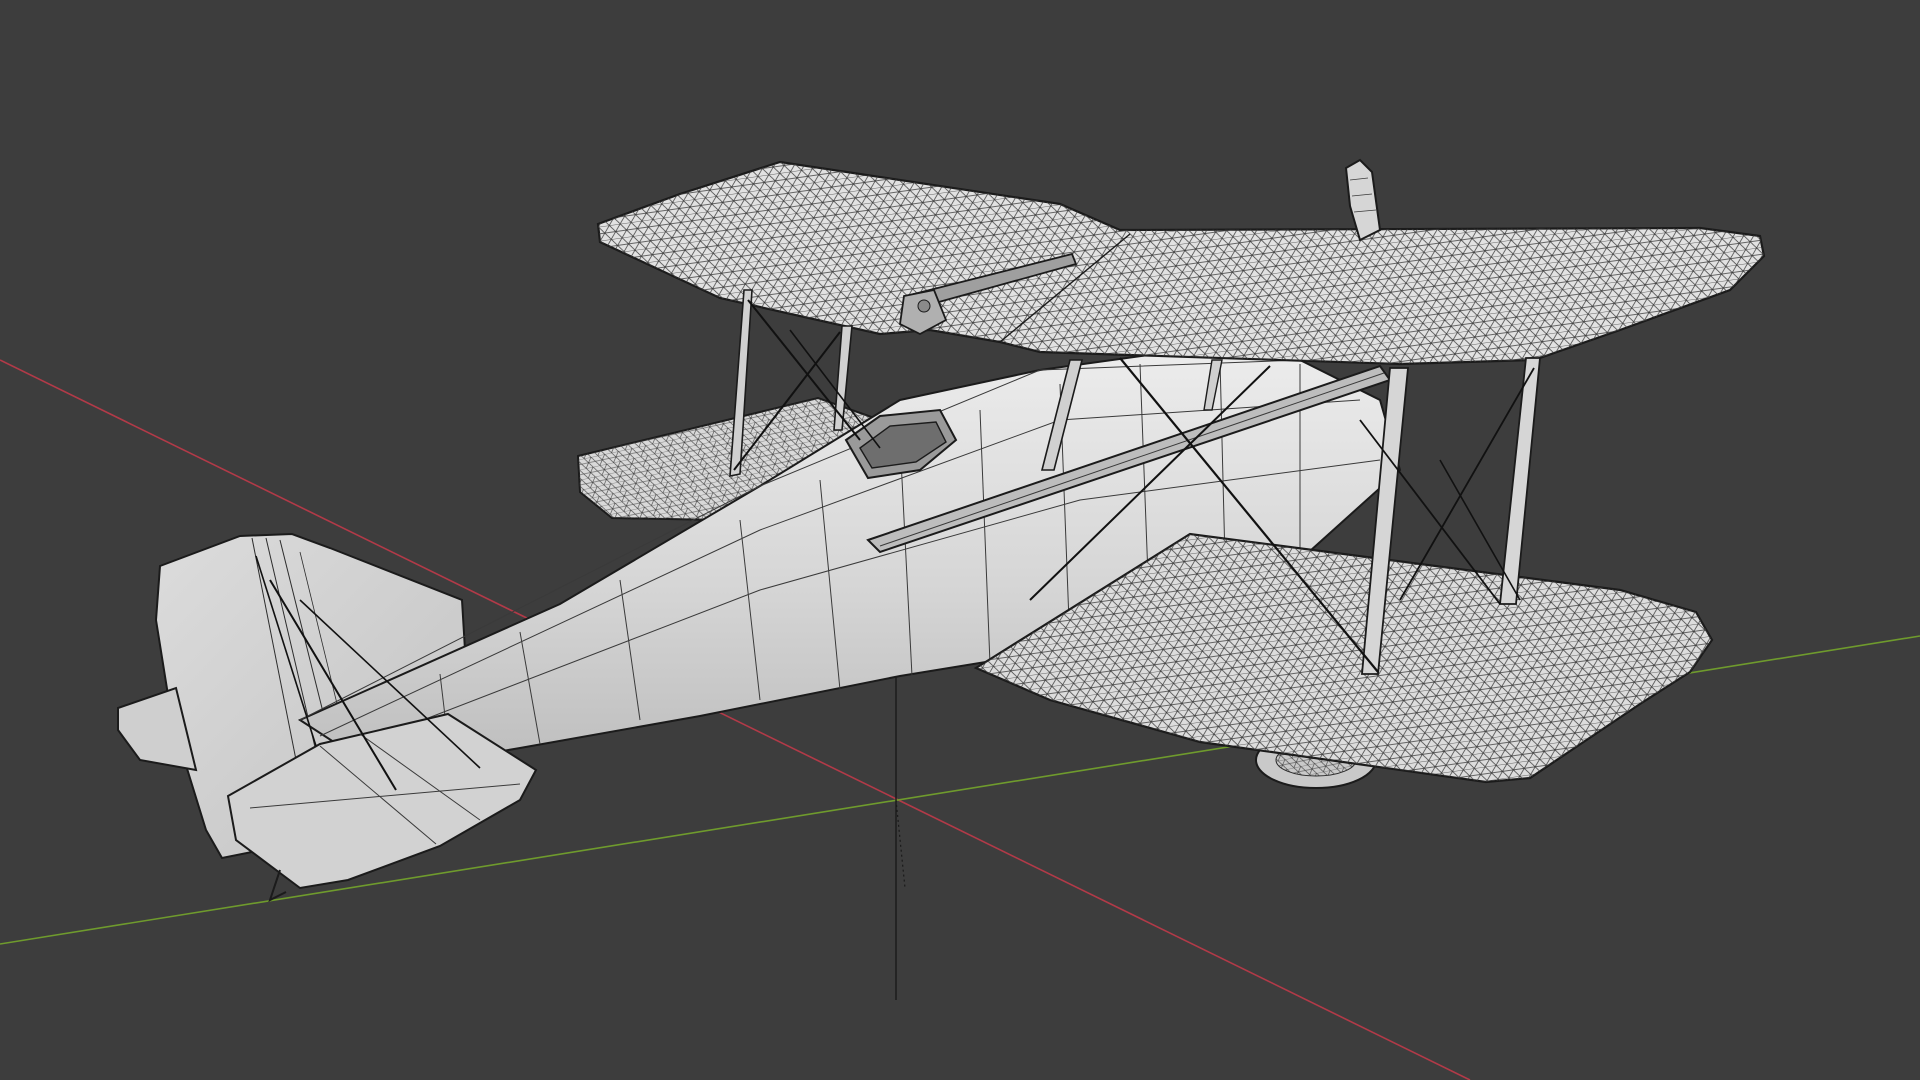 The height and width of the screenshot is (1080, 1920). I want to click on upper-wing, so click(1181, 263).